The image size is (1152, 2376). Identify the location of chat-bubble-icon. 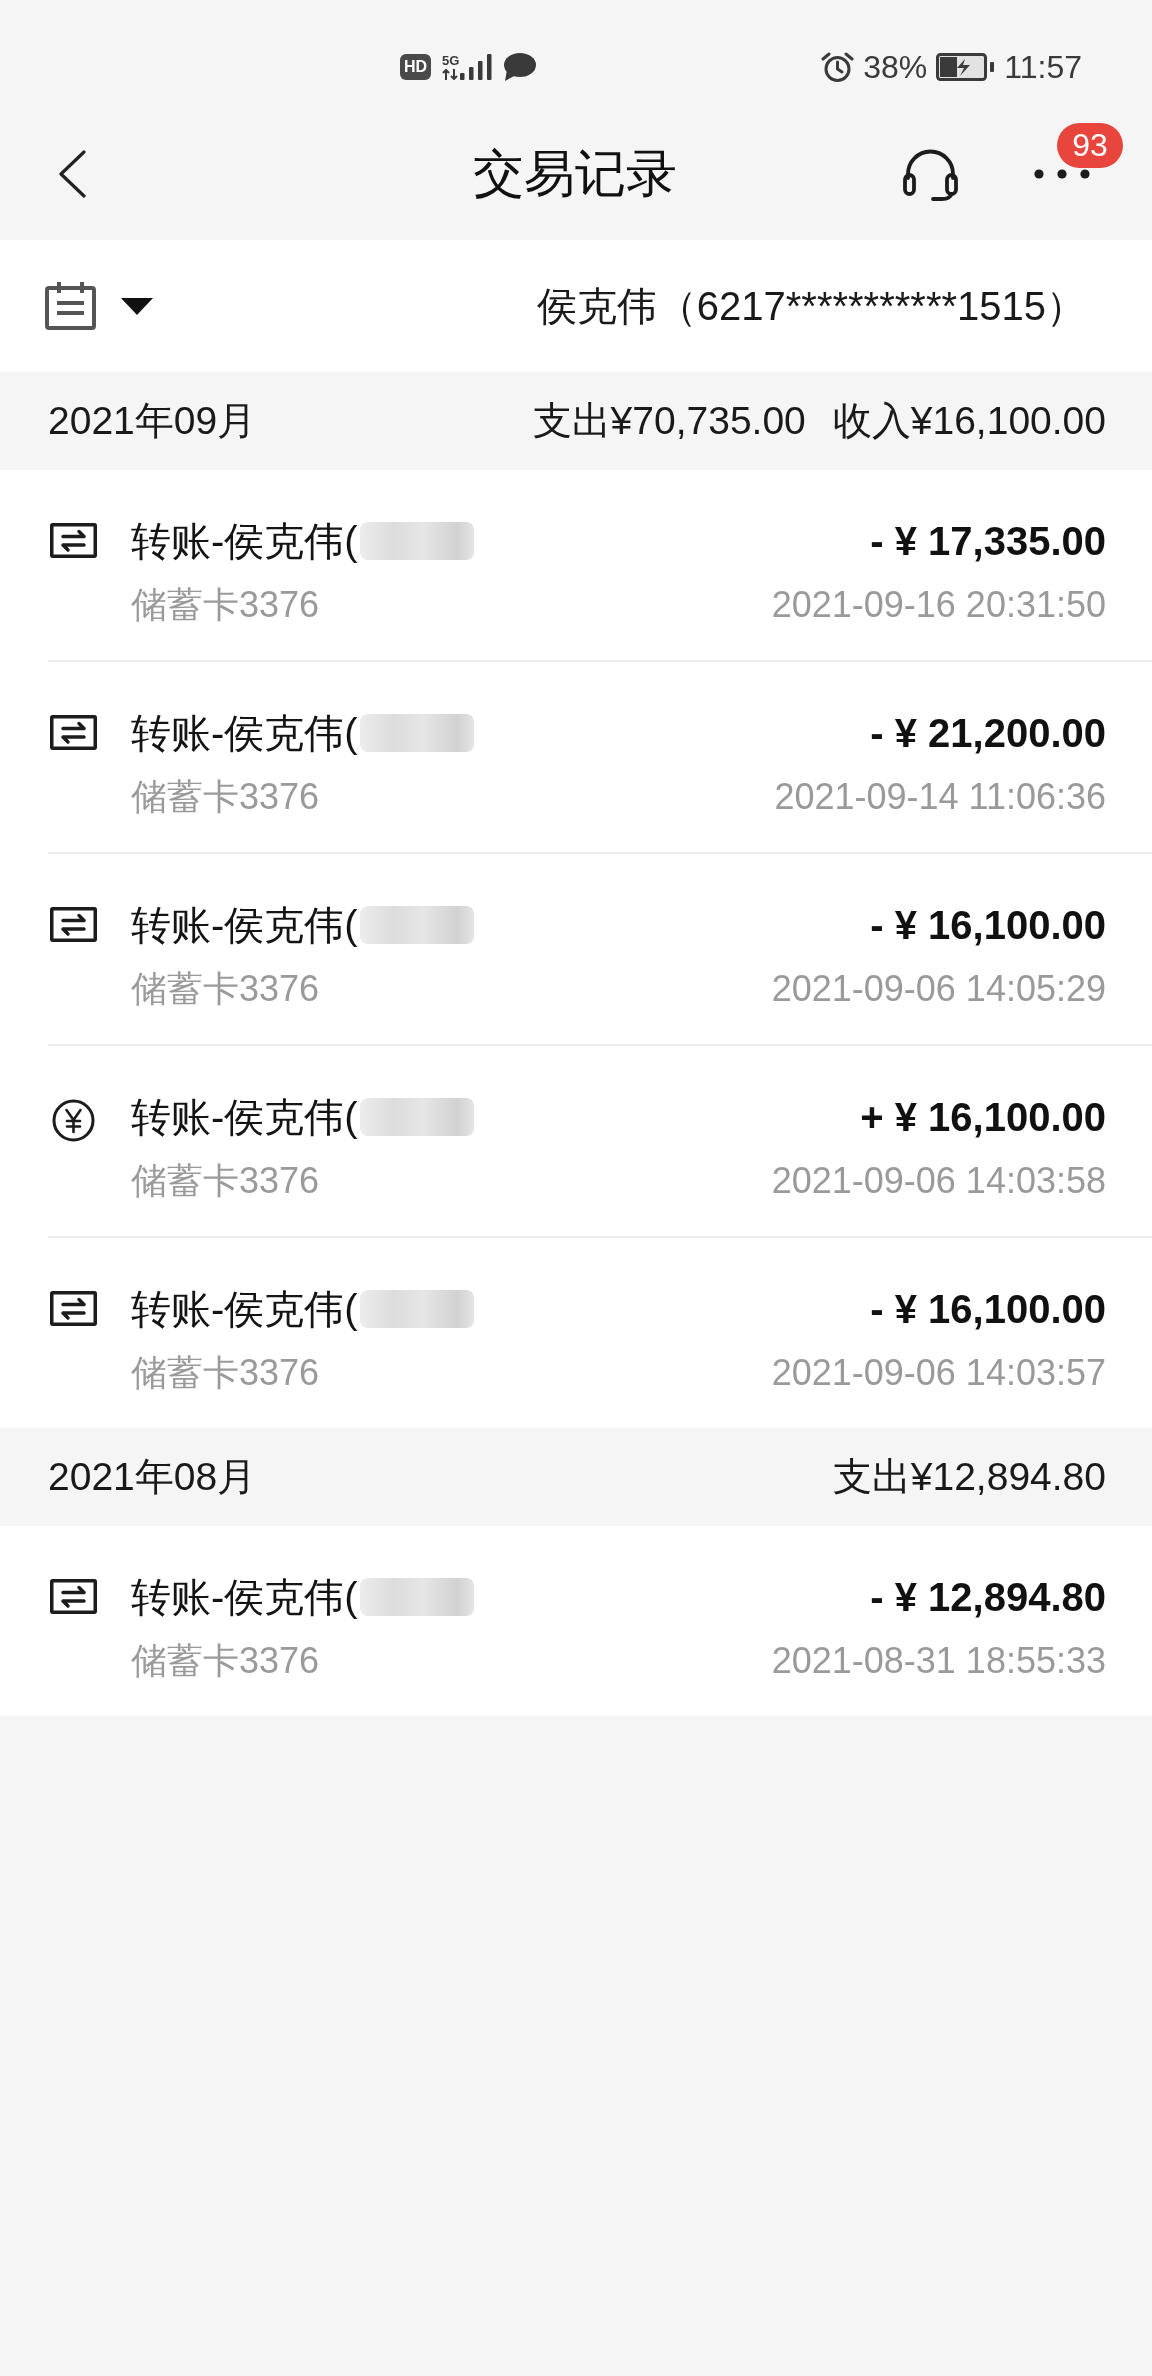
(520, 67).